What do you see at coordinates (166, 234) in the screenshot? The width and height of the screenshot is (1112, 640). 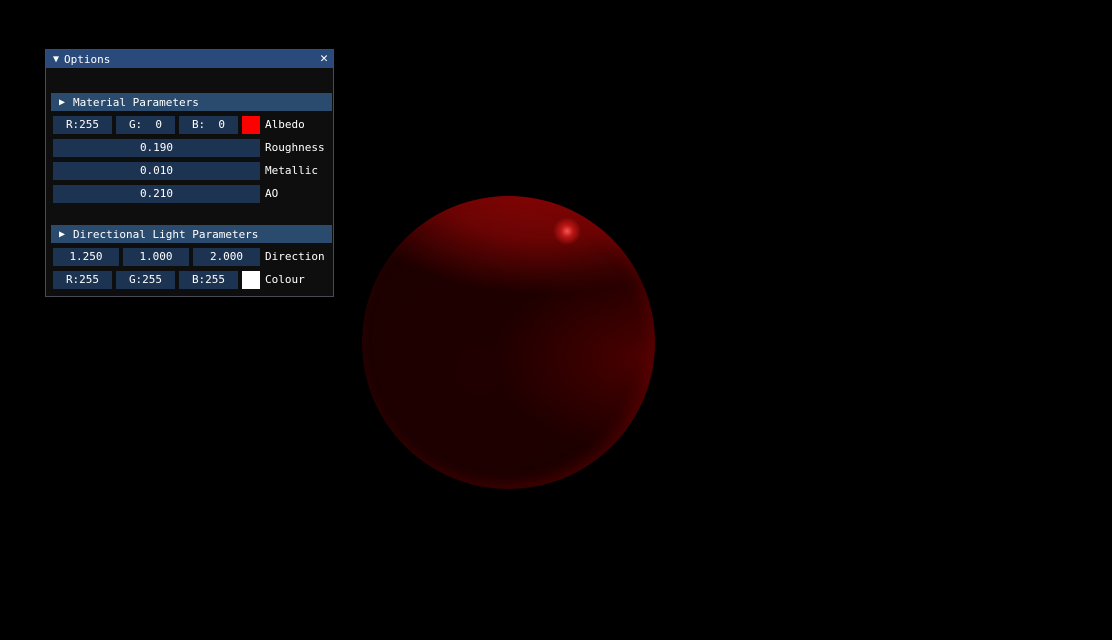 I see `directional-light-label: Directional Light Parameters` at bounding box center [166, 234].